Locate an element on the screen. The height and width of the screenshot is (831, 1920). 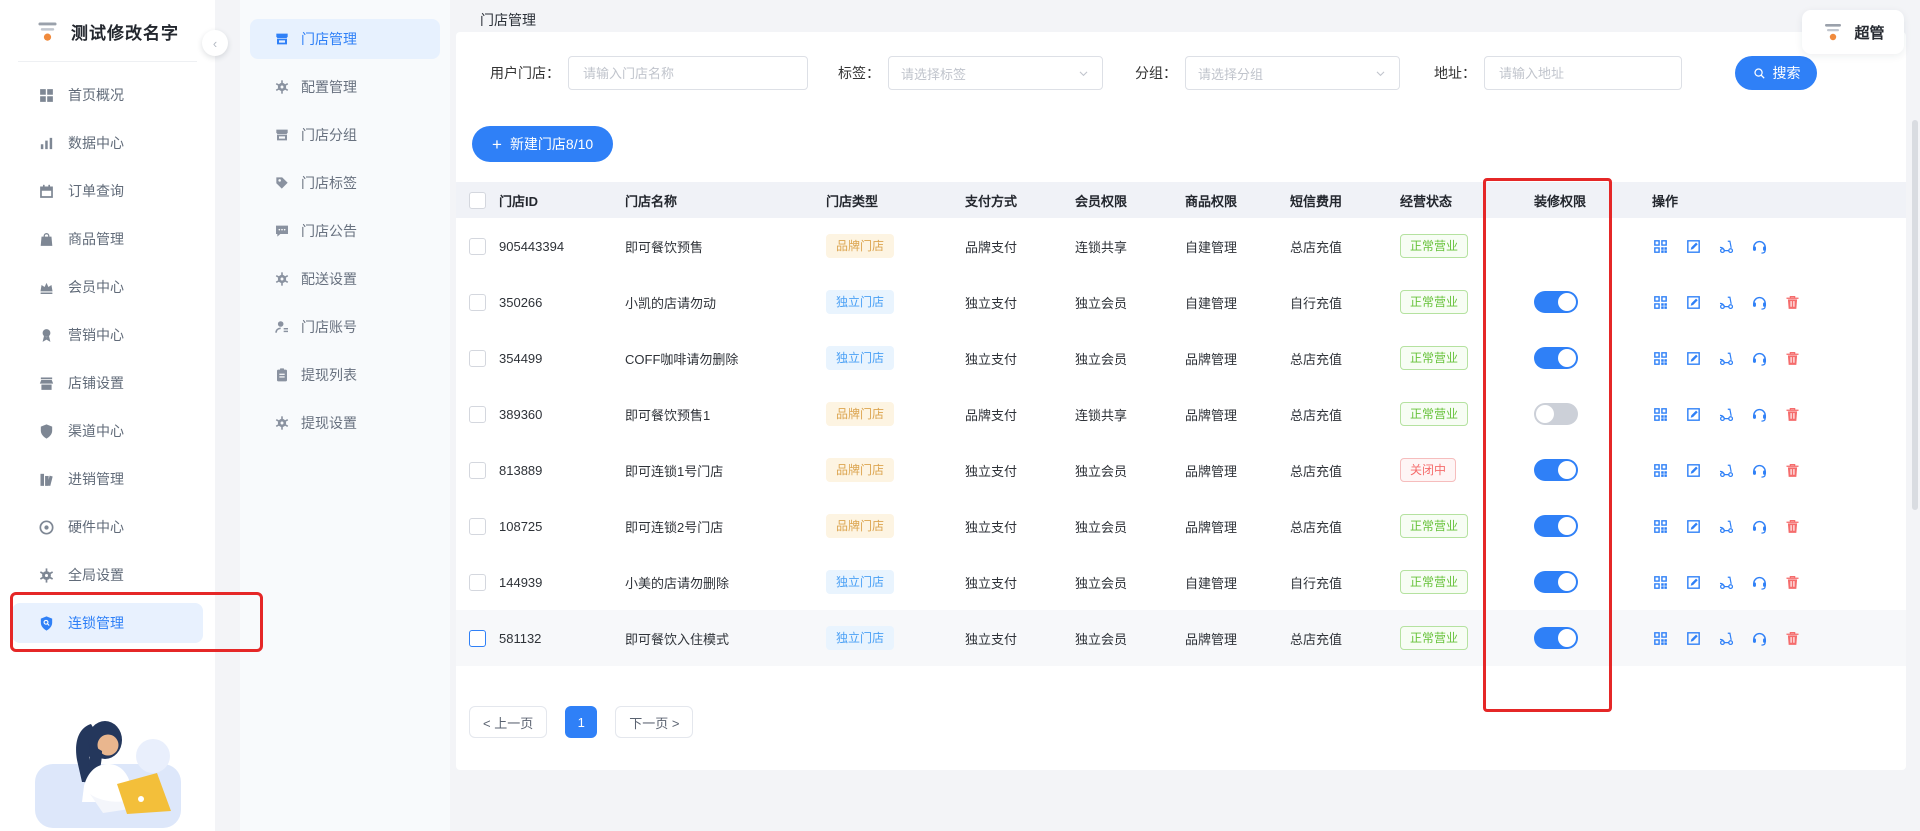
sidebar-item-5: 营销中心 is located at coordinates (107, 335).